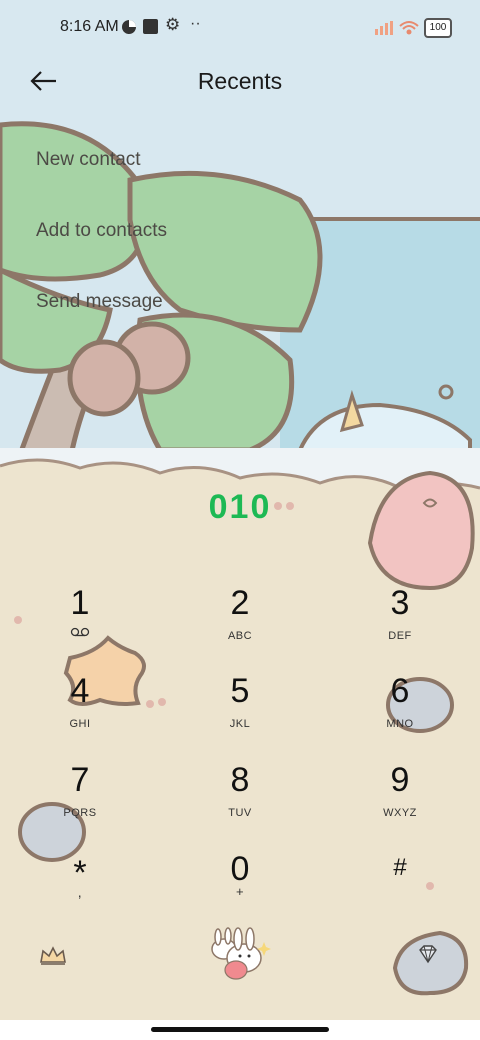 The image size is (480, 1040). I want to click on vpn-icon, so click(129, 29).